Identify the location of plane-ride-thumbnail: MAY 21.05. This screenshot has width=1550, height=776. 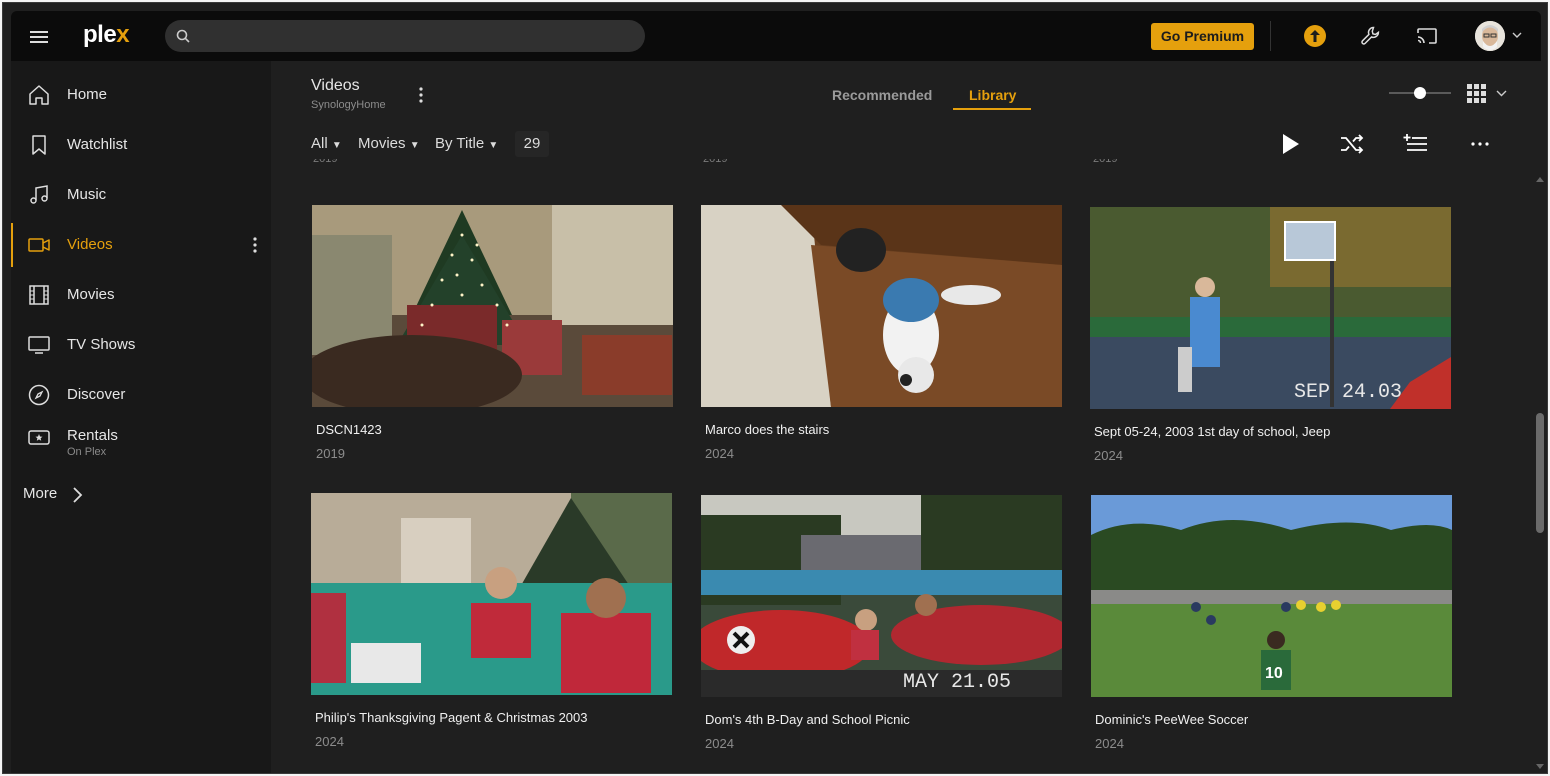
(881, 596).